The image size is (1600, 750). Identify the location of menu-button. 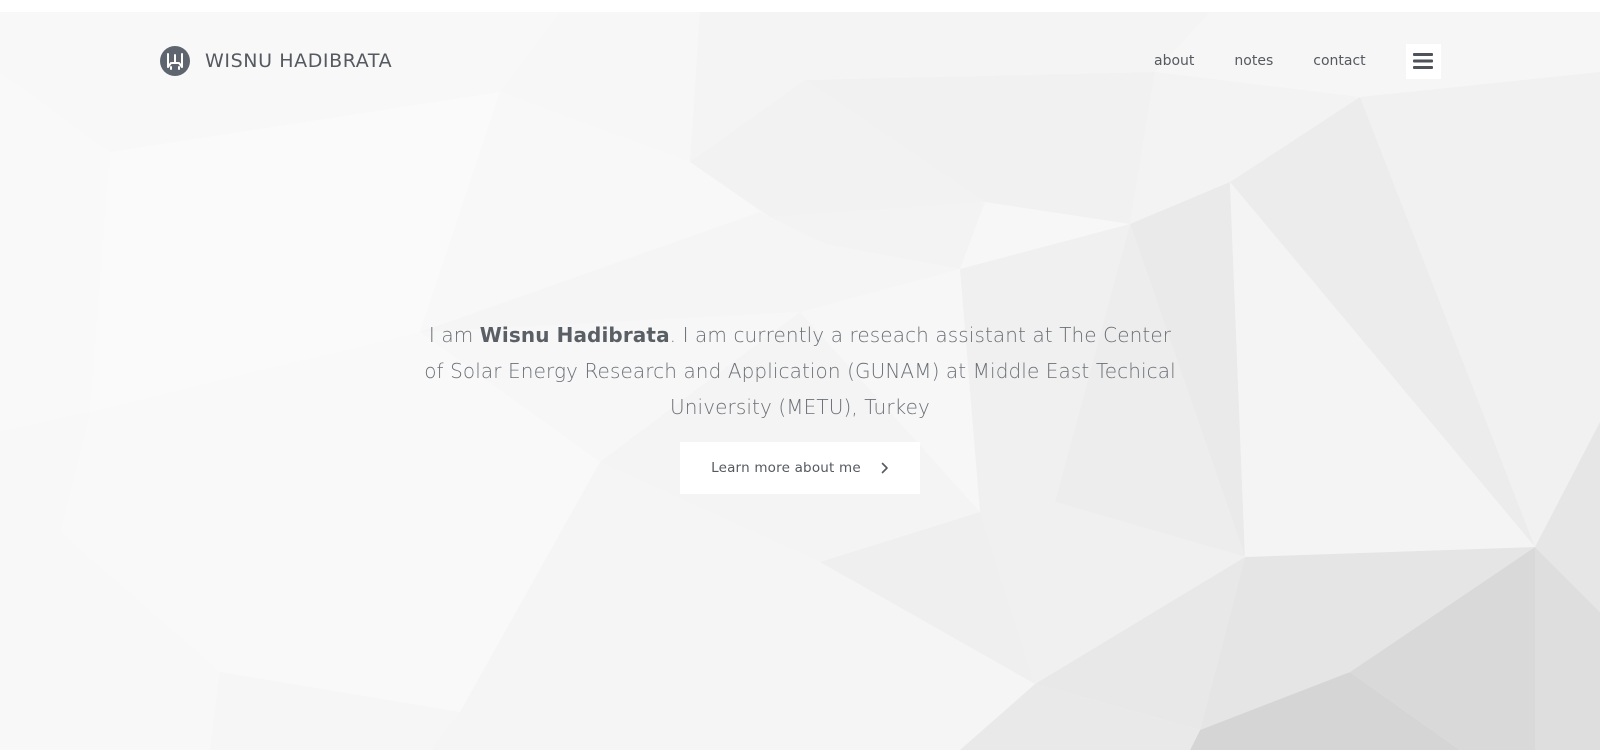
(1423, 61).